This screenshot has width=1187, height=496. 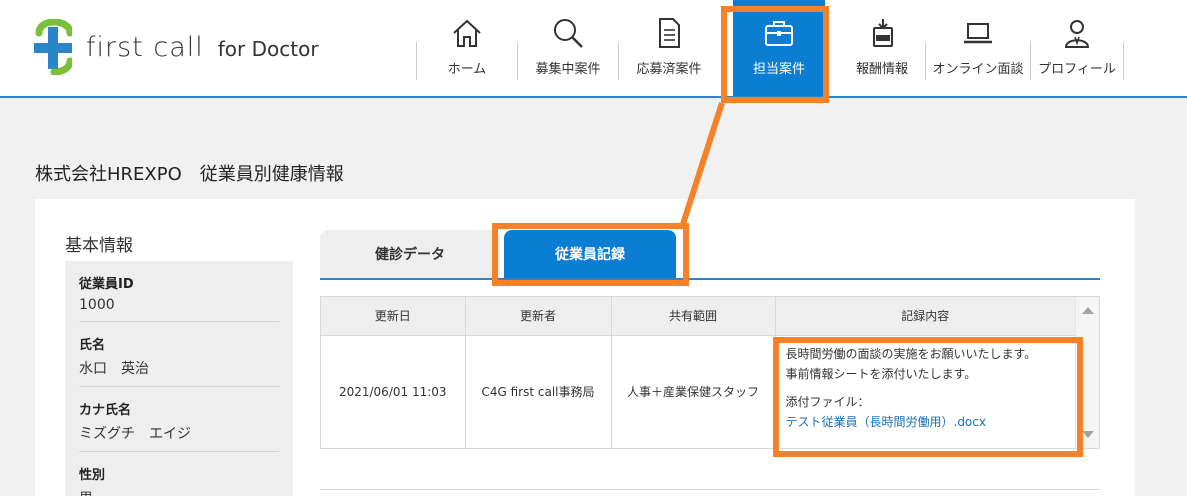 I want to click on user-icon, so click(x=1077, y=34).